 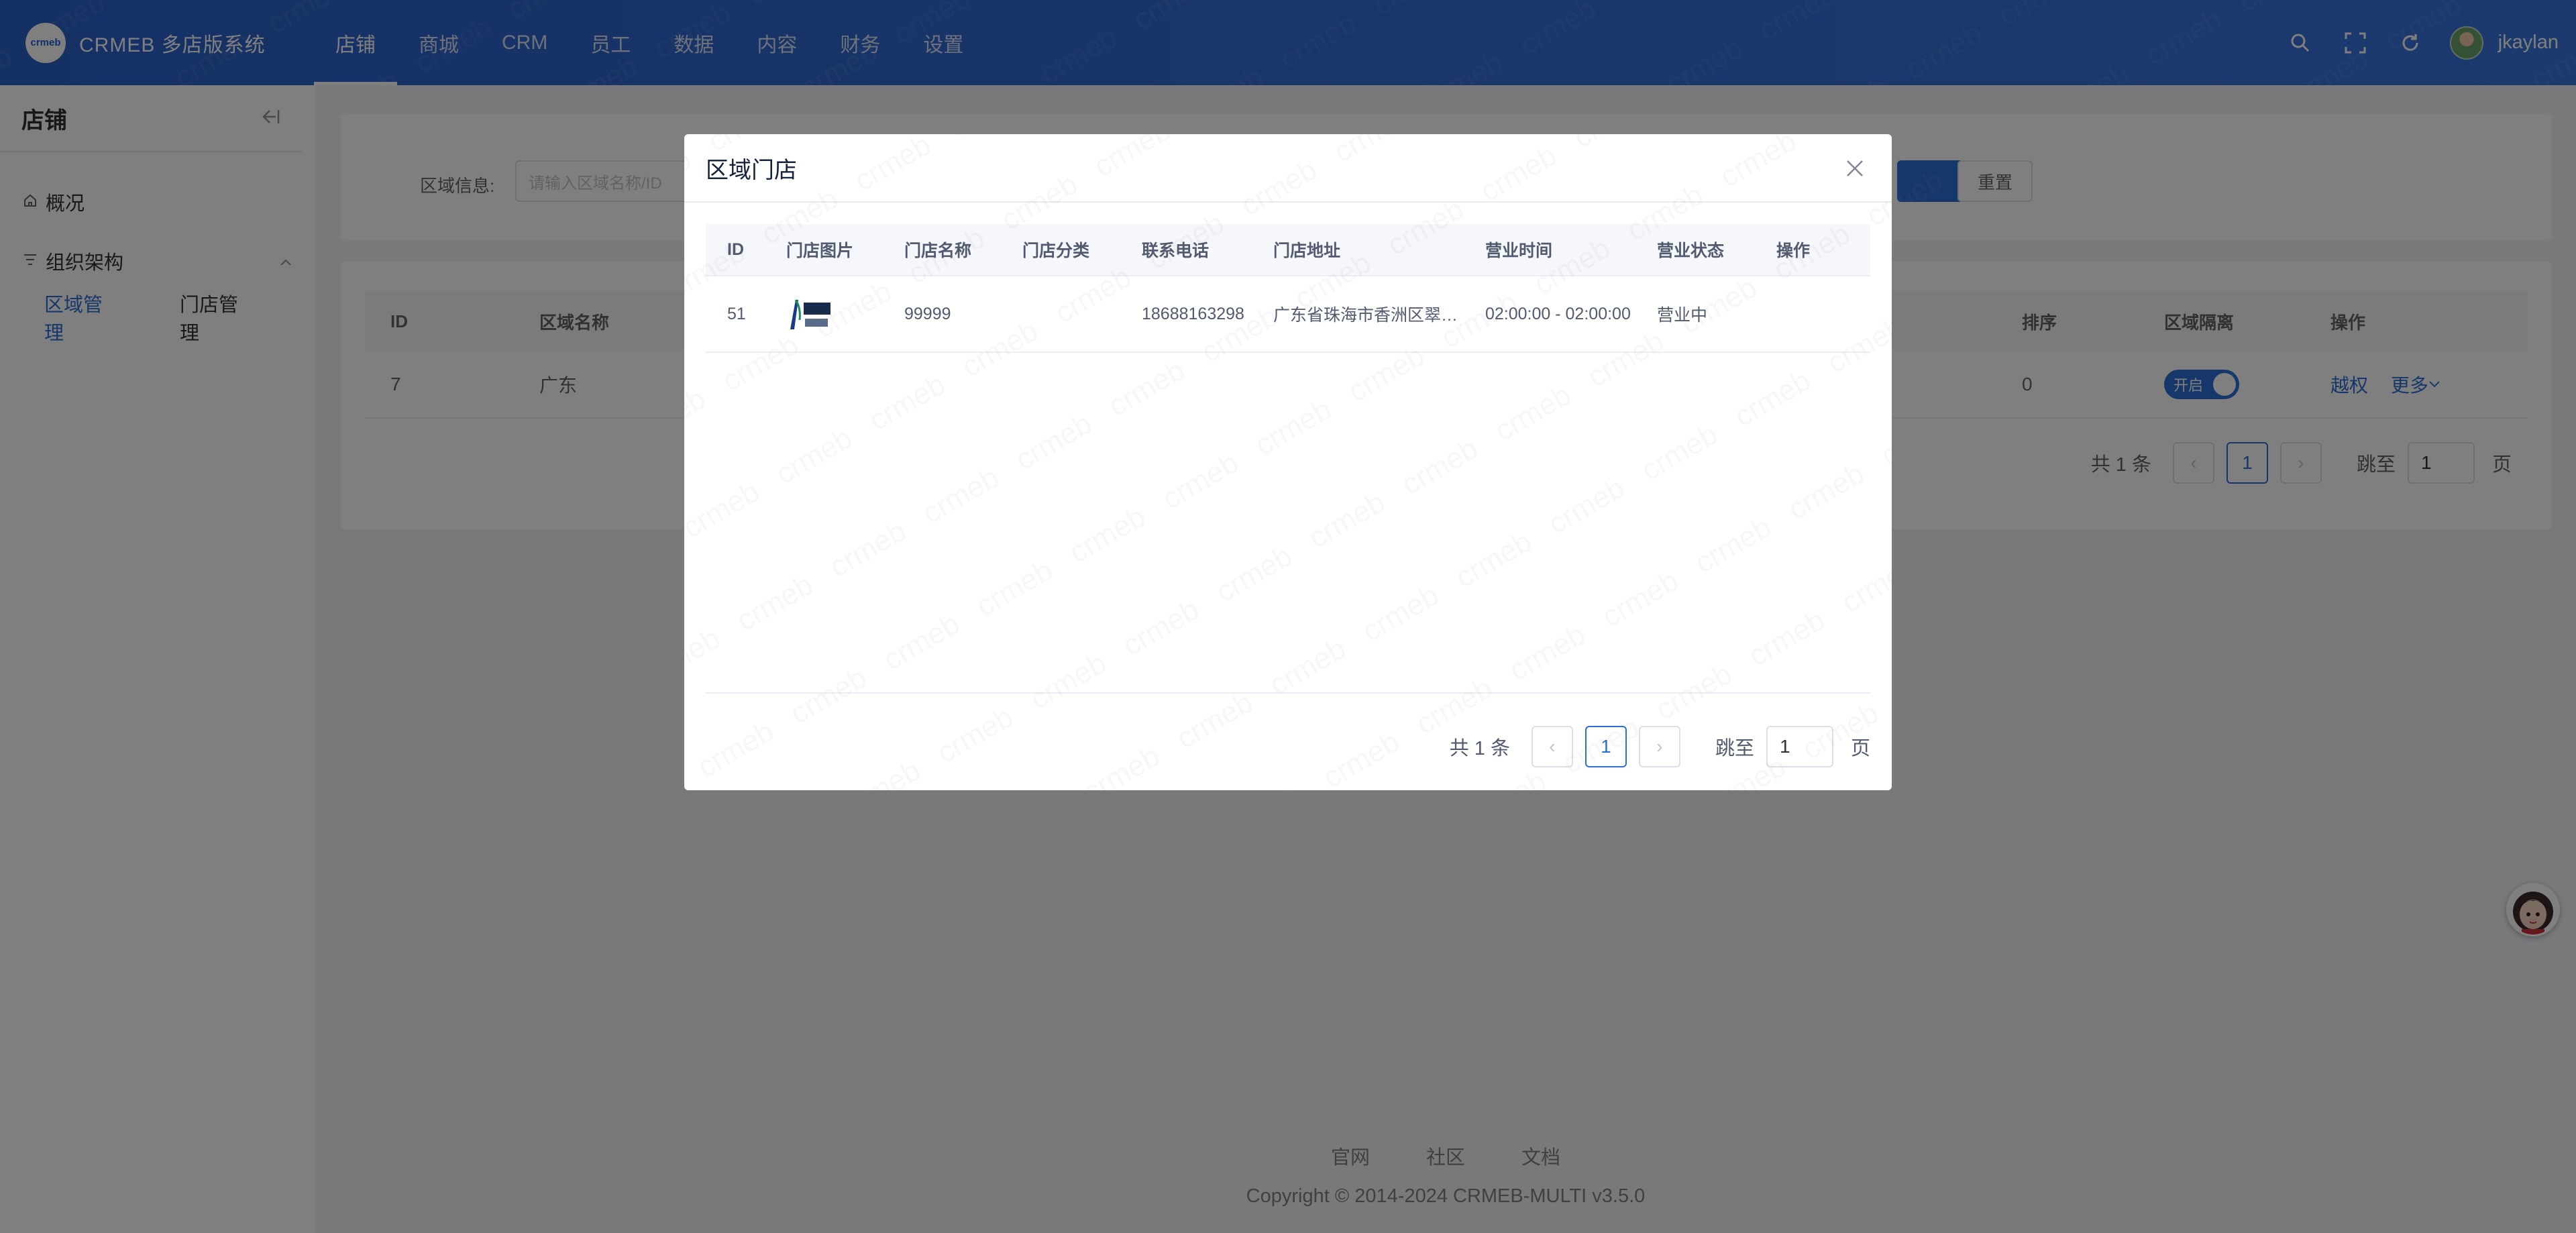 What do you see at coordinates (1519, 251) in the screenshot?
I see `col-hours: 营业时间` at bounding box center [1519, 251].